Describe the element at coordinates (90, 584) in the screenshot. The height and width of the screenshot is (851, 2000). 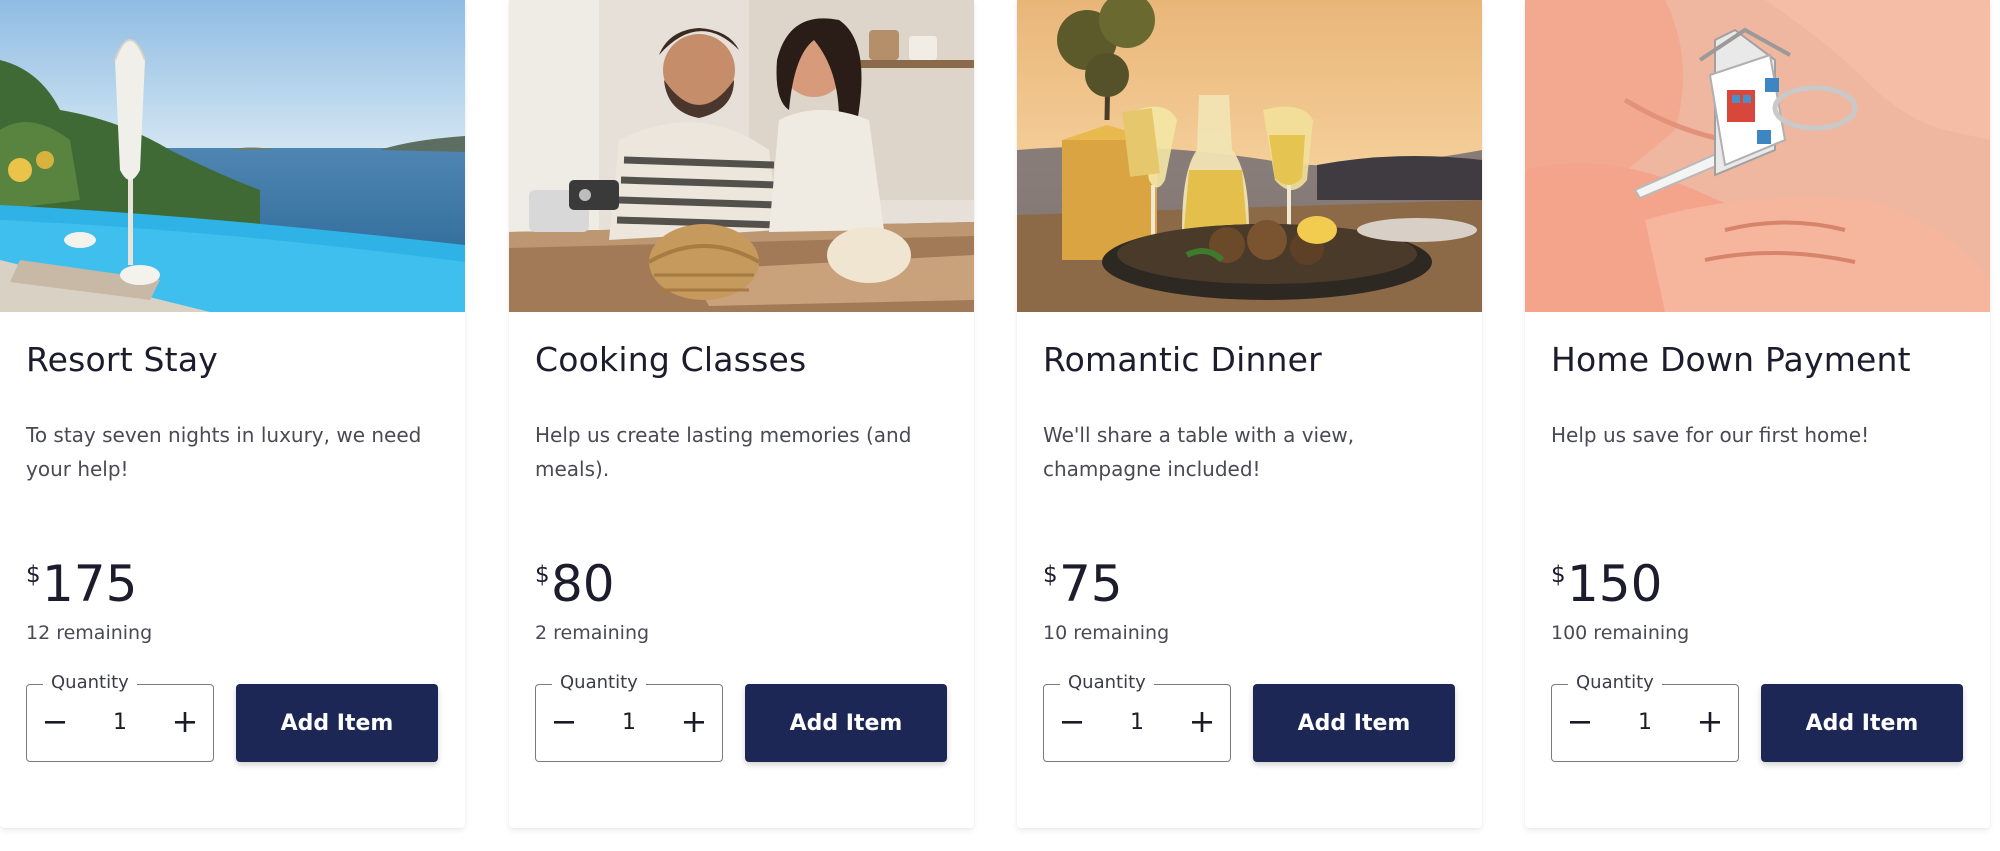
I see `price-amount: 175` at that location.